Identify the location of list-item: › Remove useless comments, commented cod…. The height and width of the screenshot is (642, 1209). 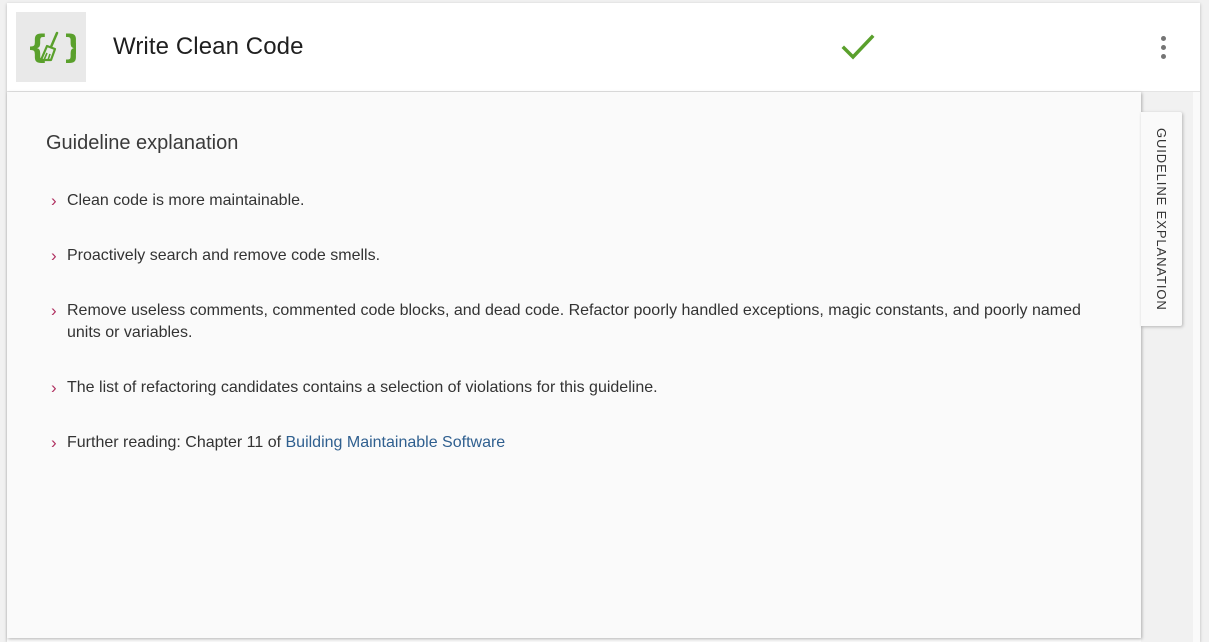
(566, 322).